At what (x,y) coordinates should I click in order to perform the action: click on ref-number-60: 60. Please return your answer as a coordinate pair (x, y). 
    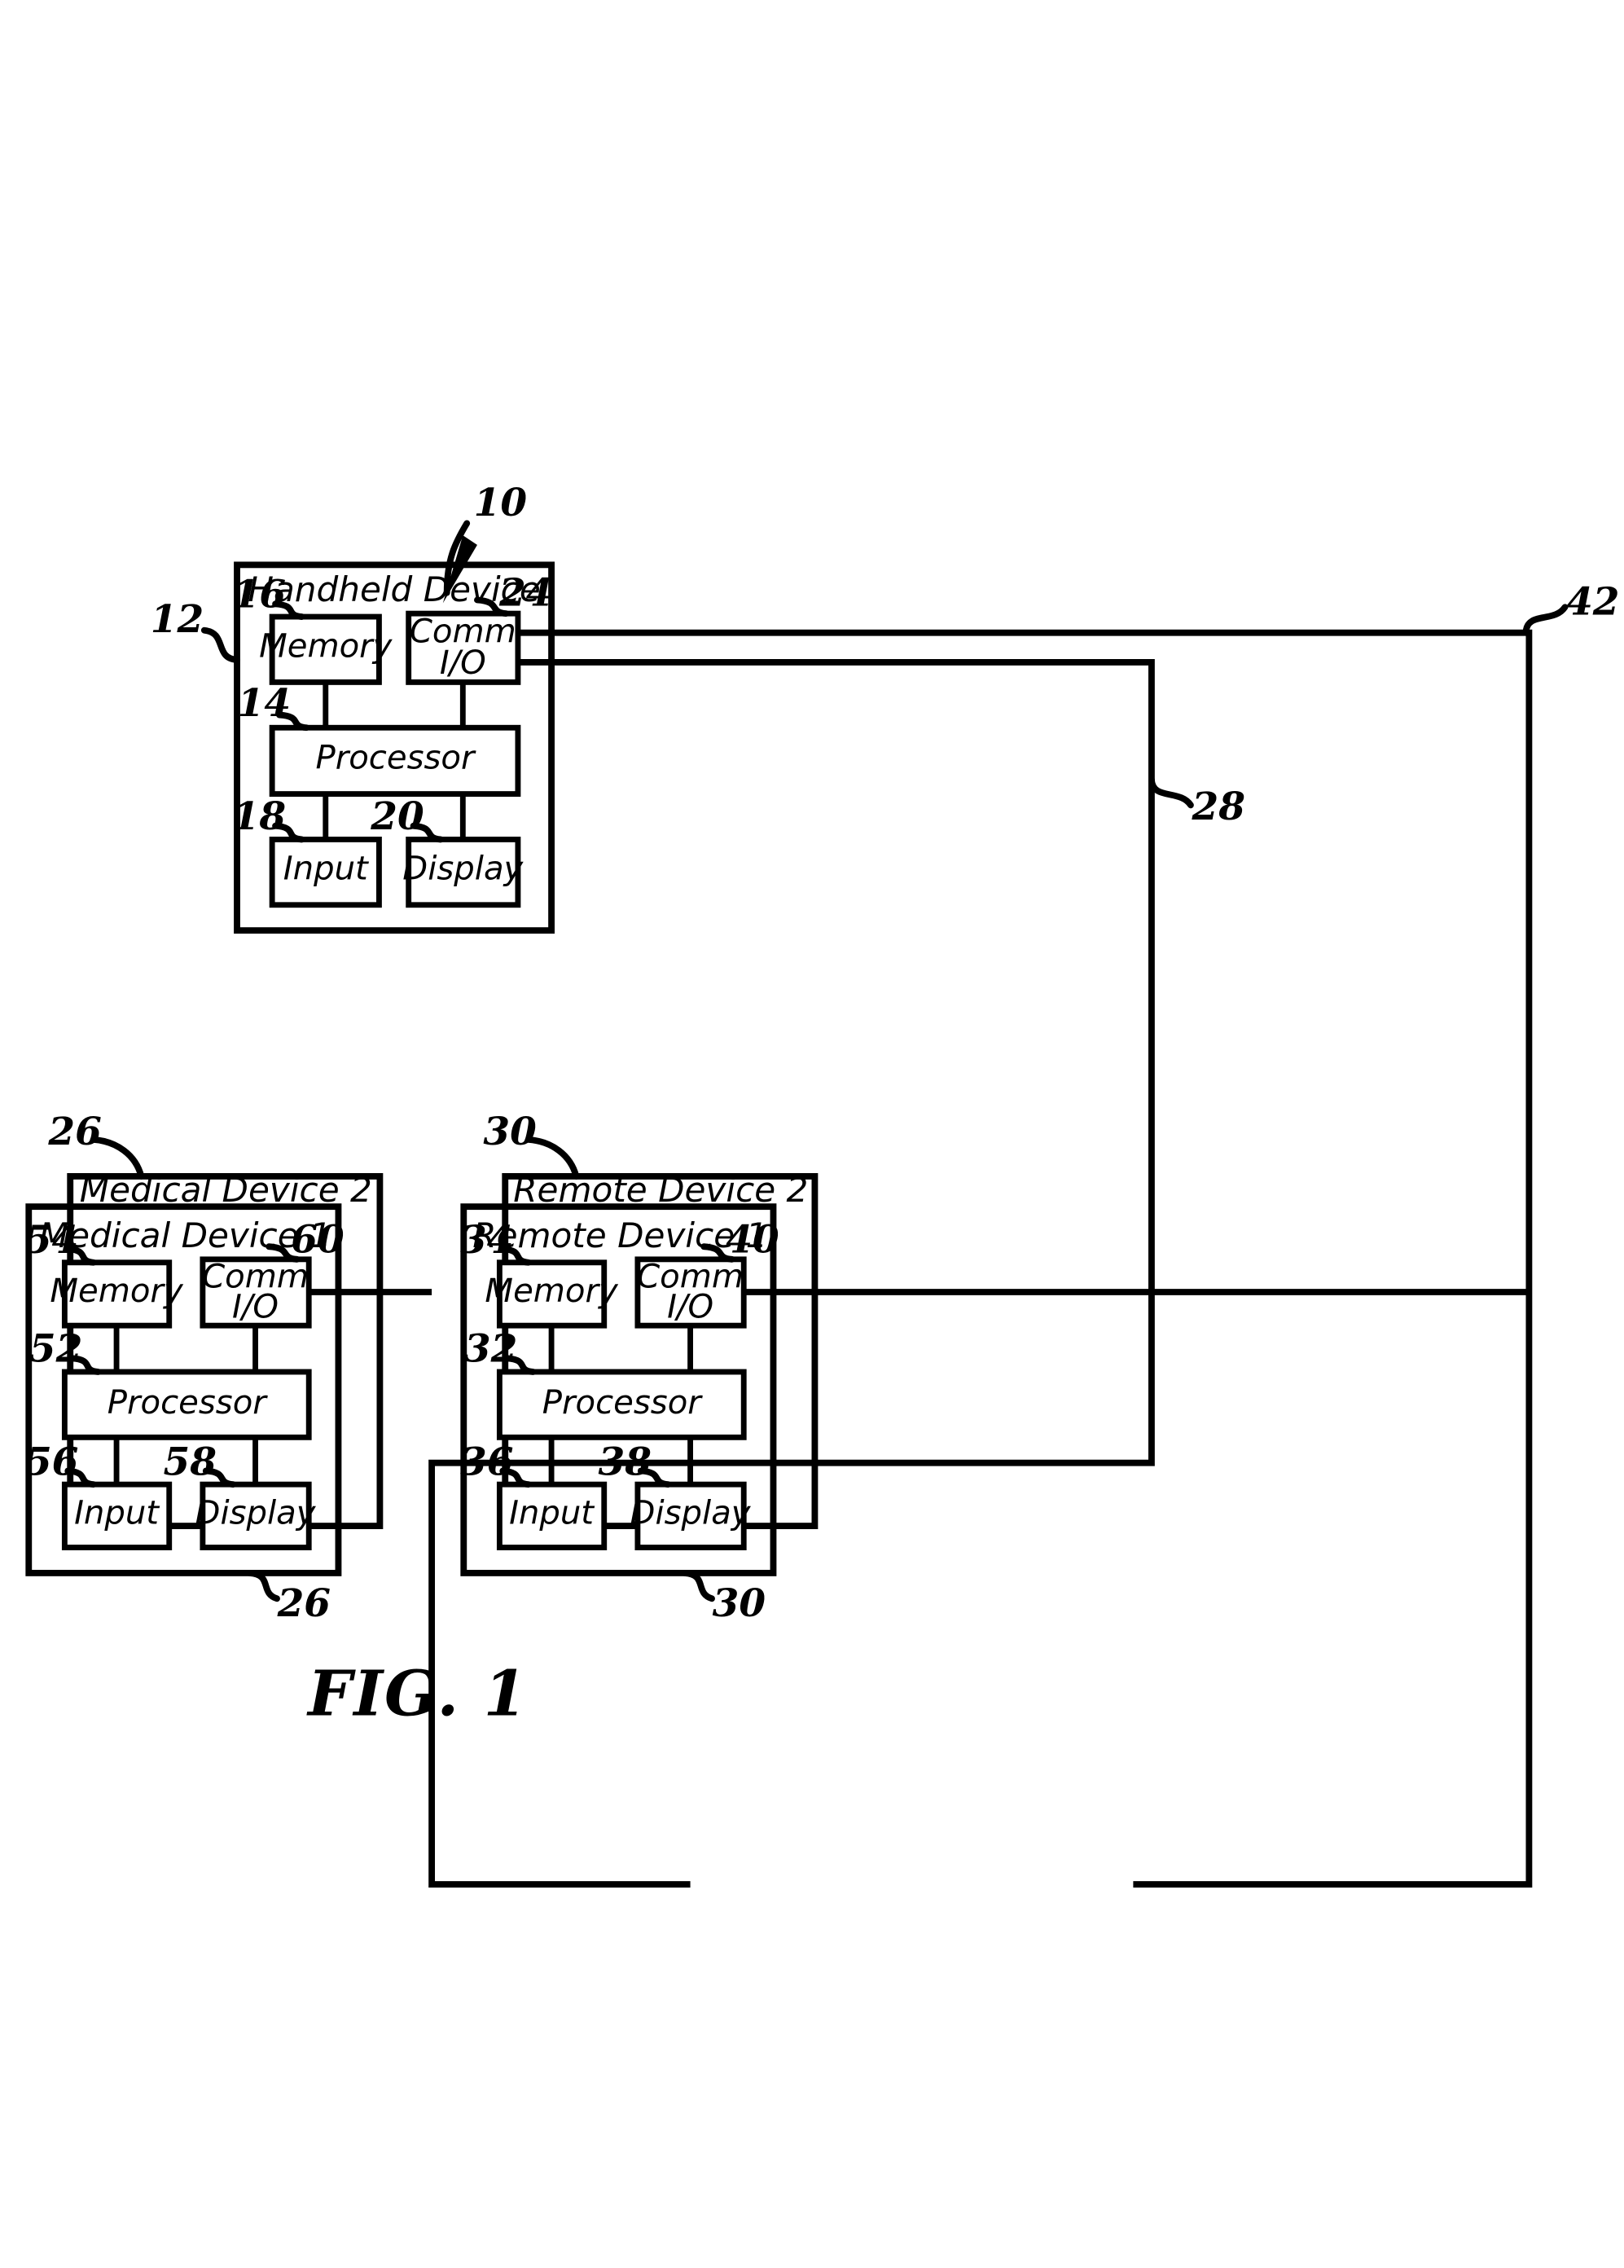
    Looking at the image, I should click on (318, 1239).